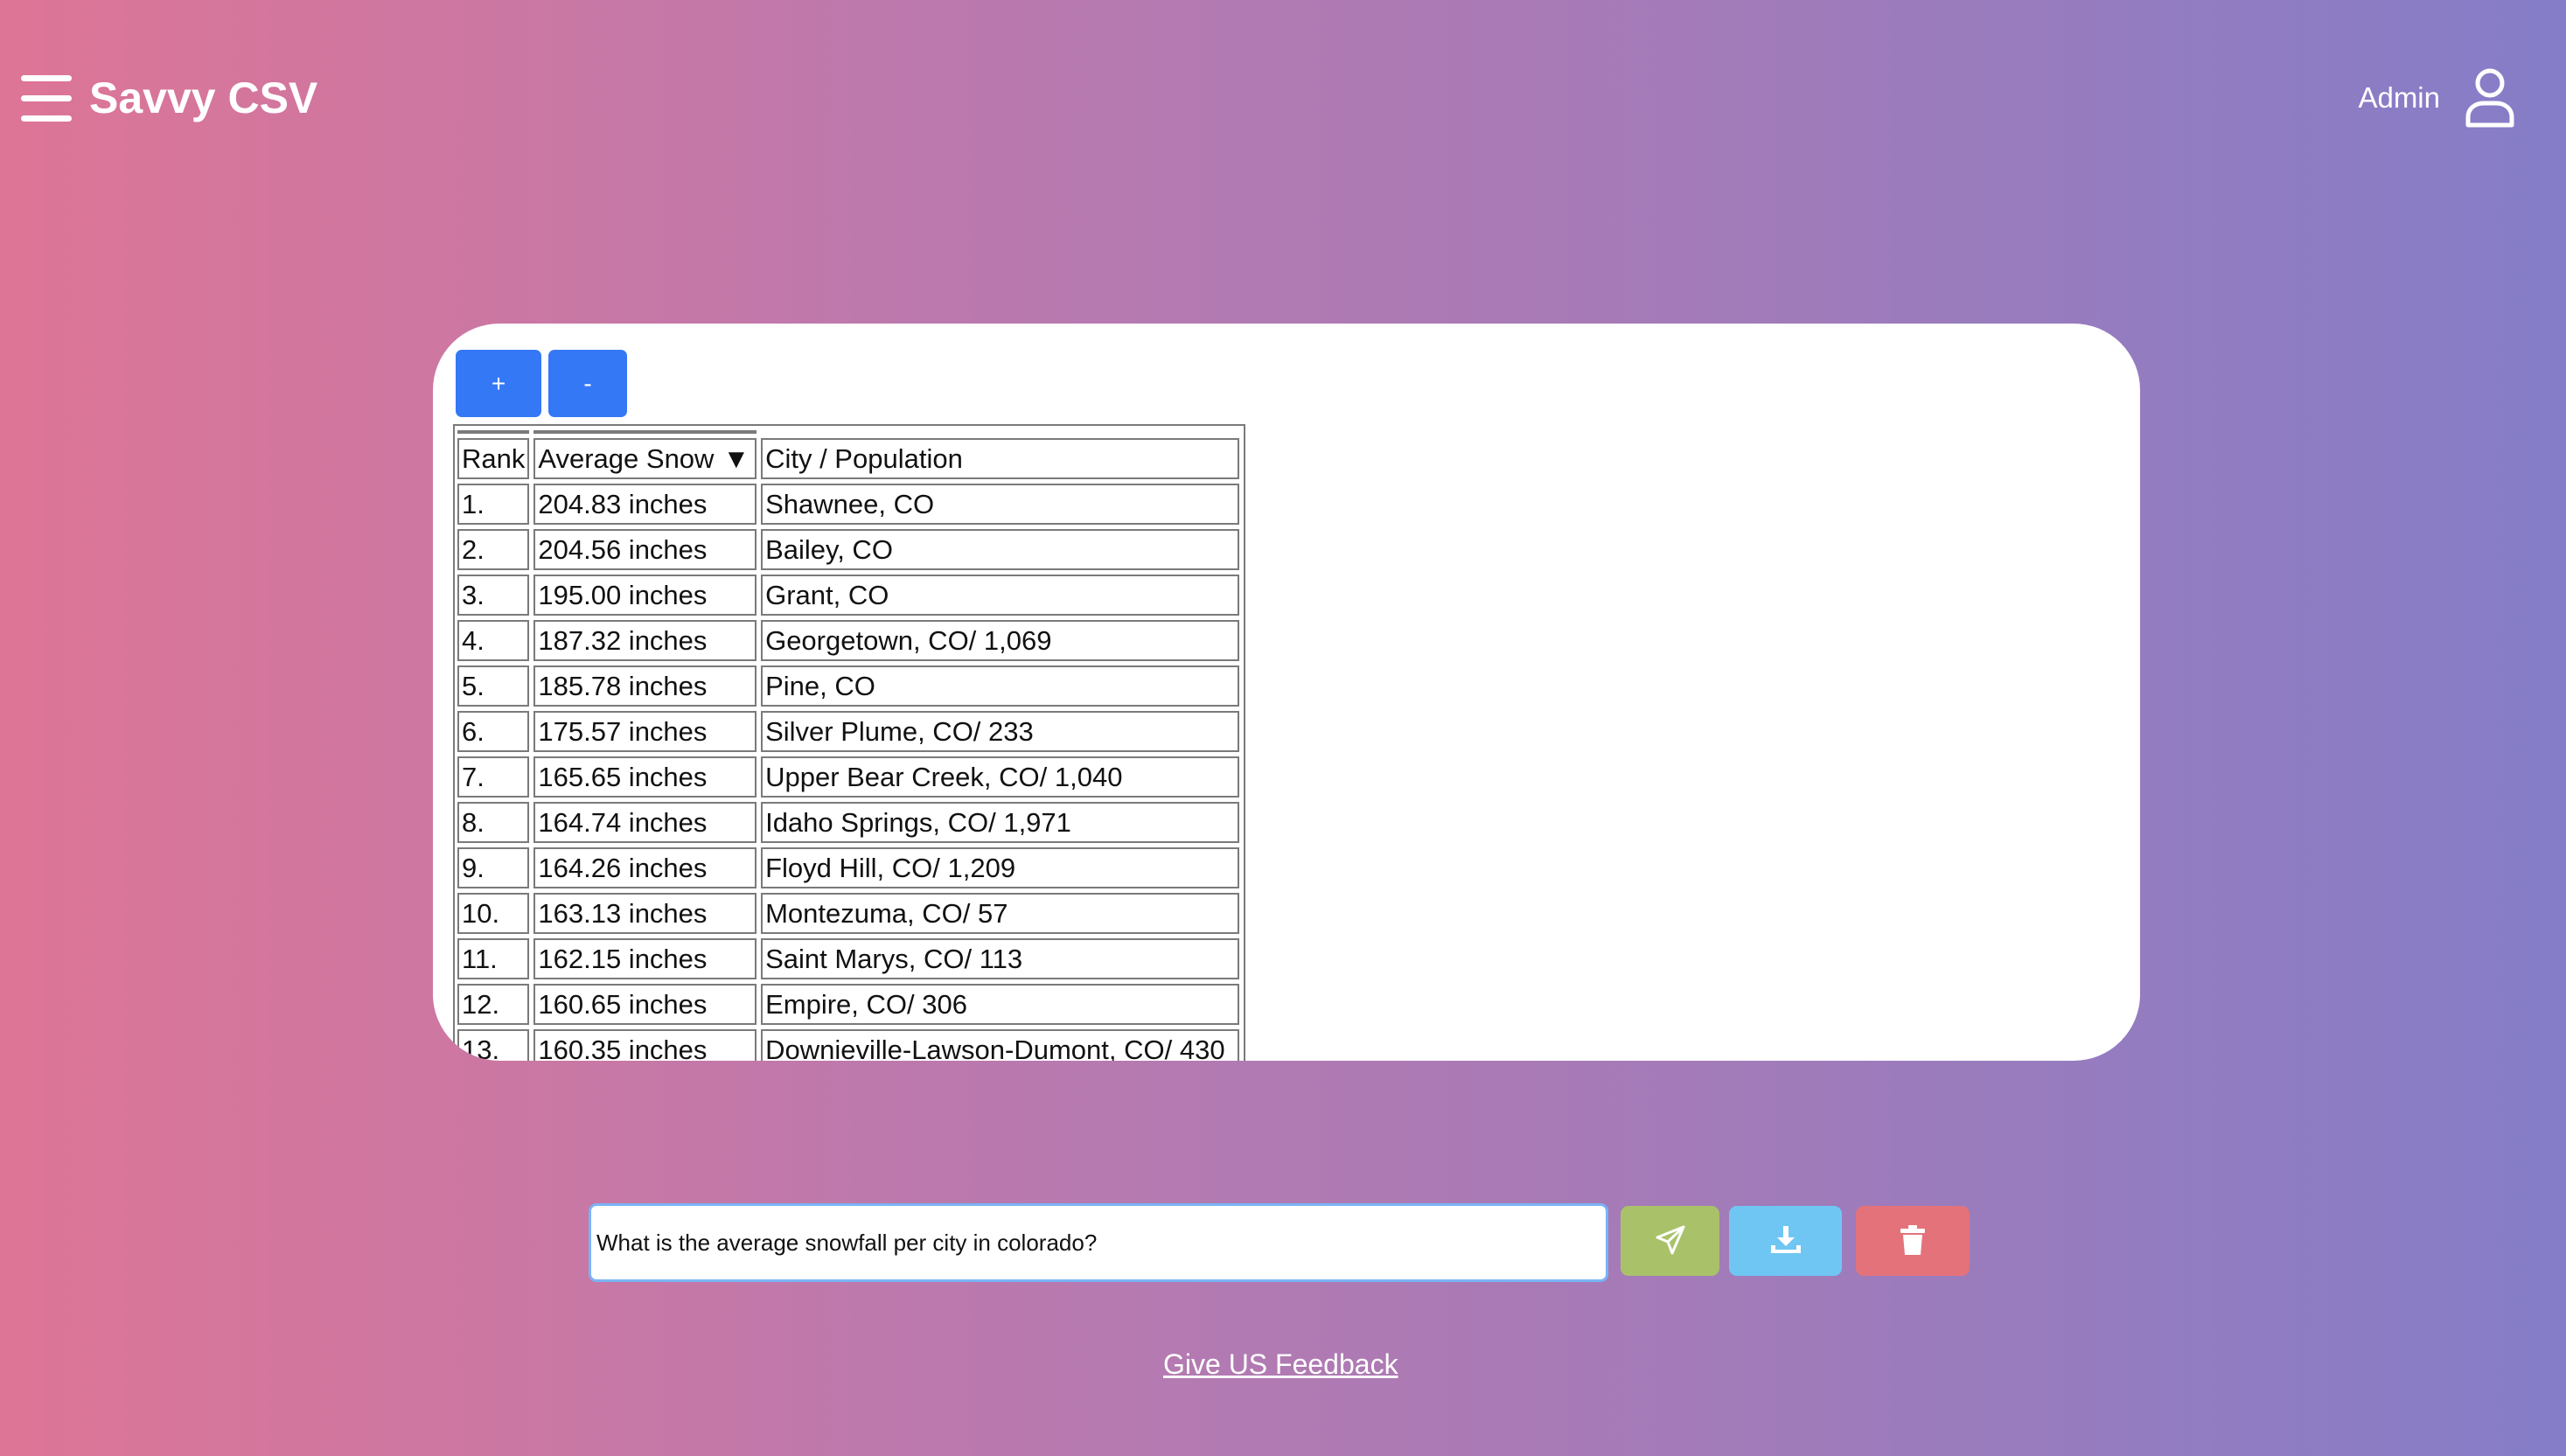 This screenshot has width=2566, height=1456. Describe the element at coordinates (1000, 958) in the screenshot. I see `cell-city-population: Saint Marys, CO/ 113` at that location.